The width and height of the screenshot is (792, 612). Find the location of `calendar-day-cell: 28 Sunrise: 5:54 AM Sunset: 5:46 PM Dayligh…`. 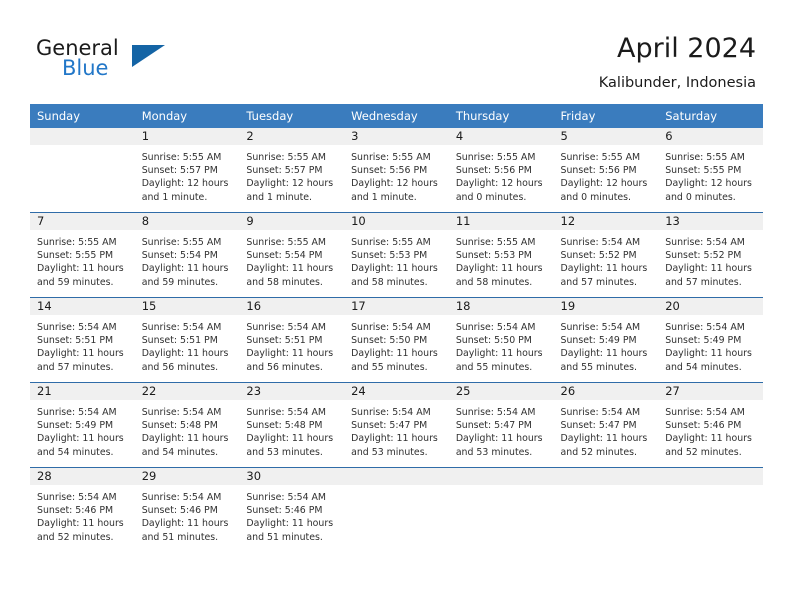

calendar-day-cell: 28 Sunrise: 5:54 AM Sunset: 5:46 PM Dayligh… is located at coordinates (82, 509).